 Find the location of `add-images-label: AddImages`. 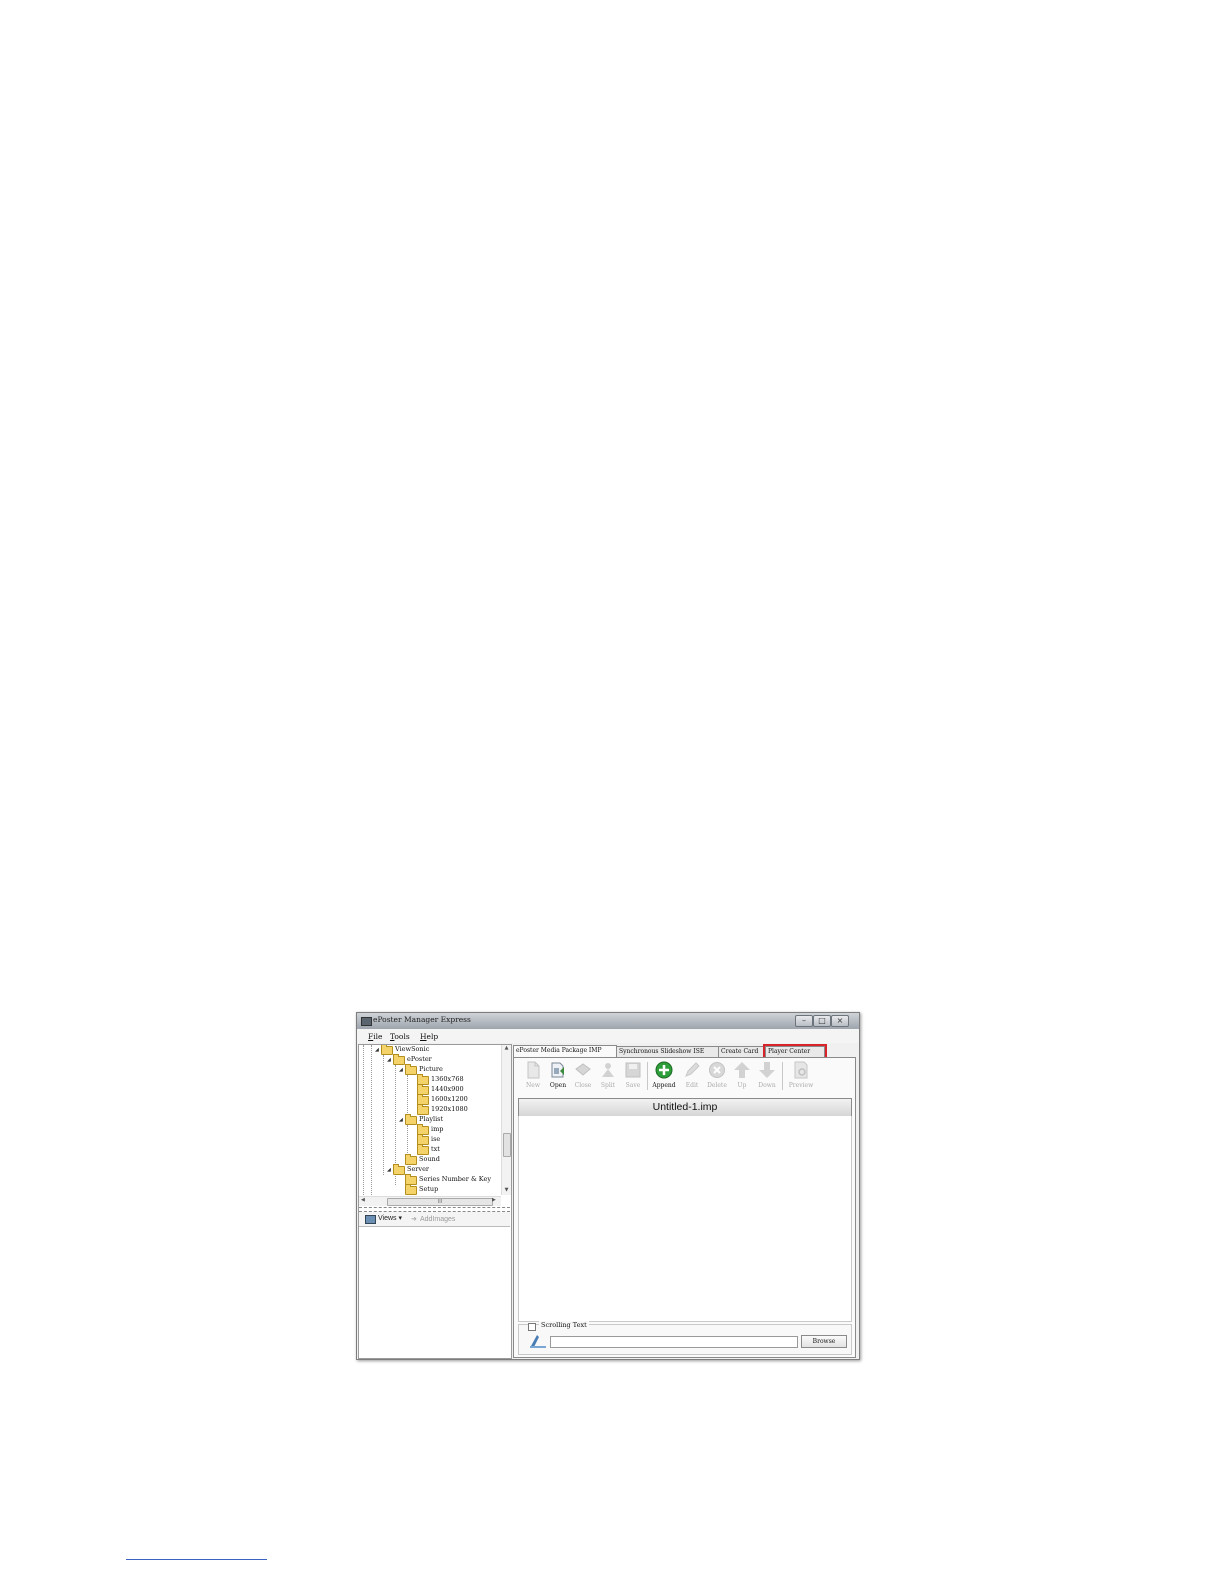

add-images-label: AddImages is located at coordinates (438, 1219).